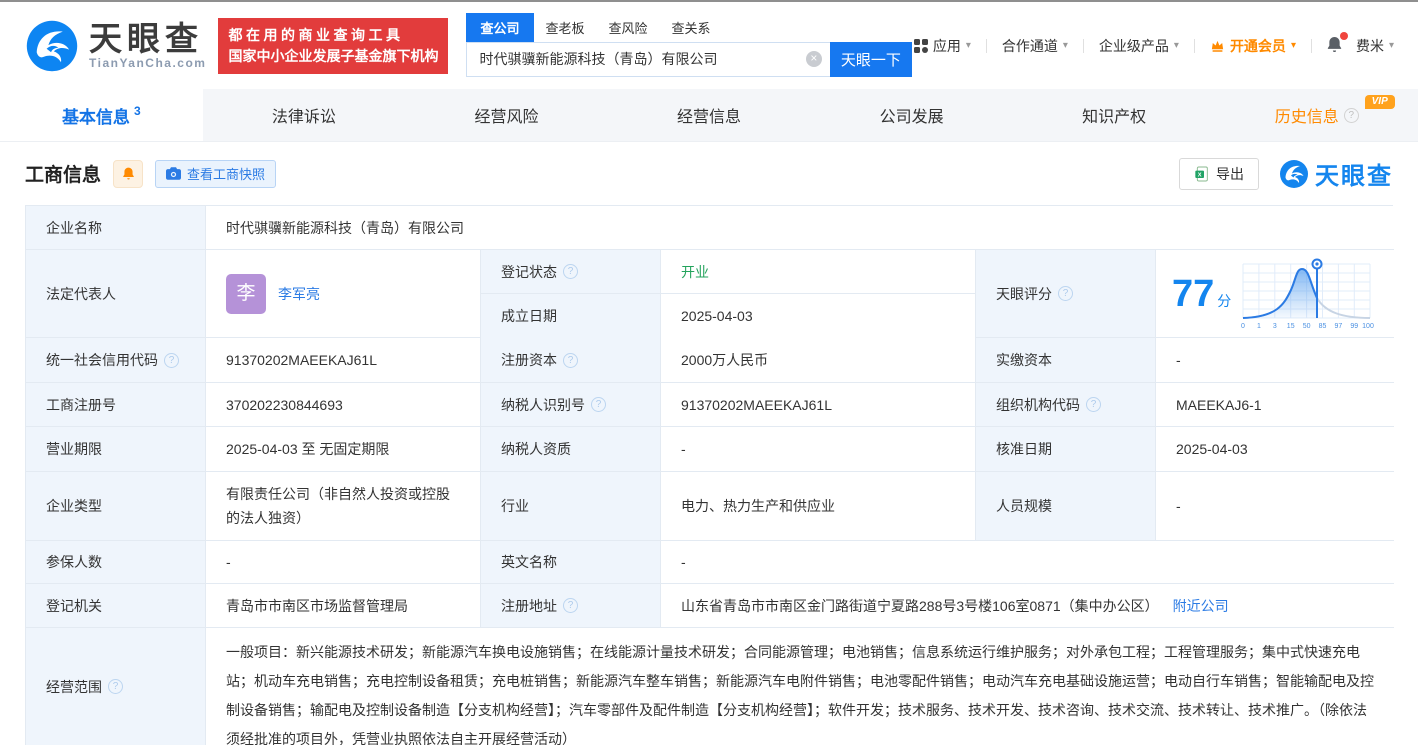 The height and width of the screenshot is (745, 1418). Describe the element at coordinates (565, 27) in the screenshot. I see `search-tab-boss: 查老板` at that location.